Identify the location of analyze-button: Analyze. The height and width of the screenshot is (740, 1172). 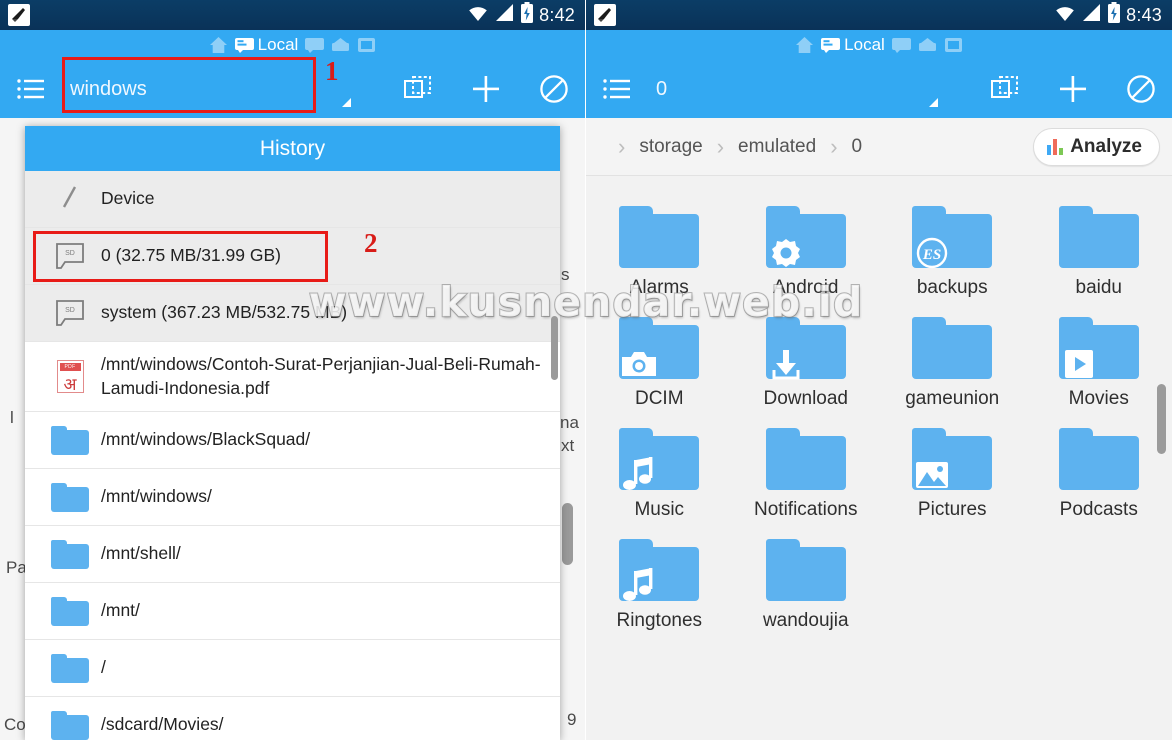
(1096, 146).